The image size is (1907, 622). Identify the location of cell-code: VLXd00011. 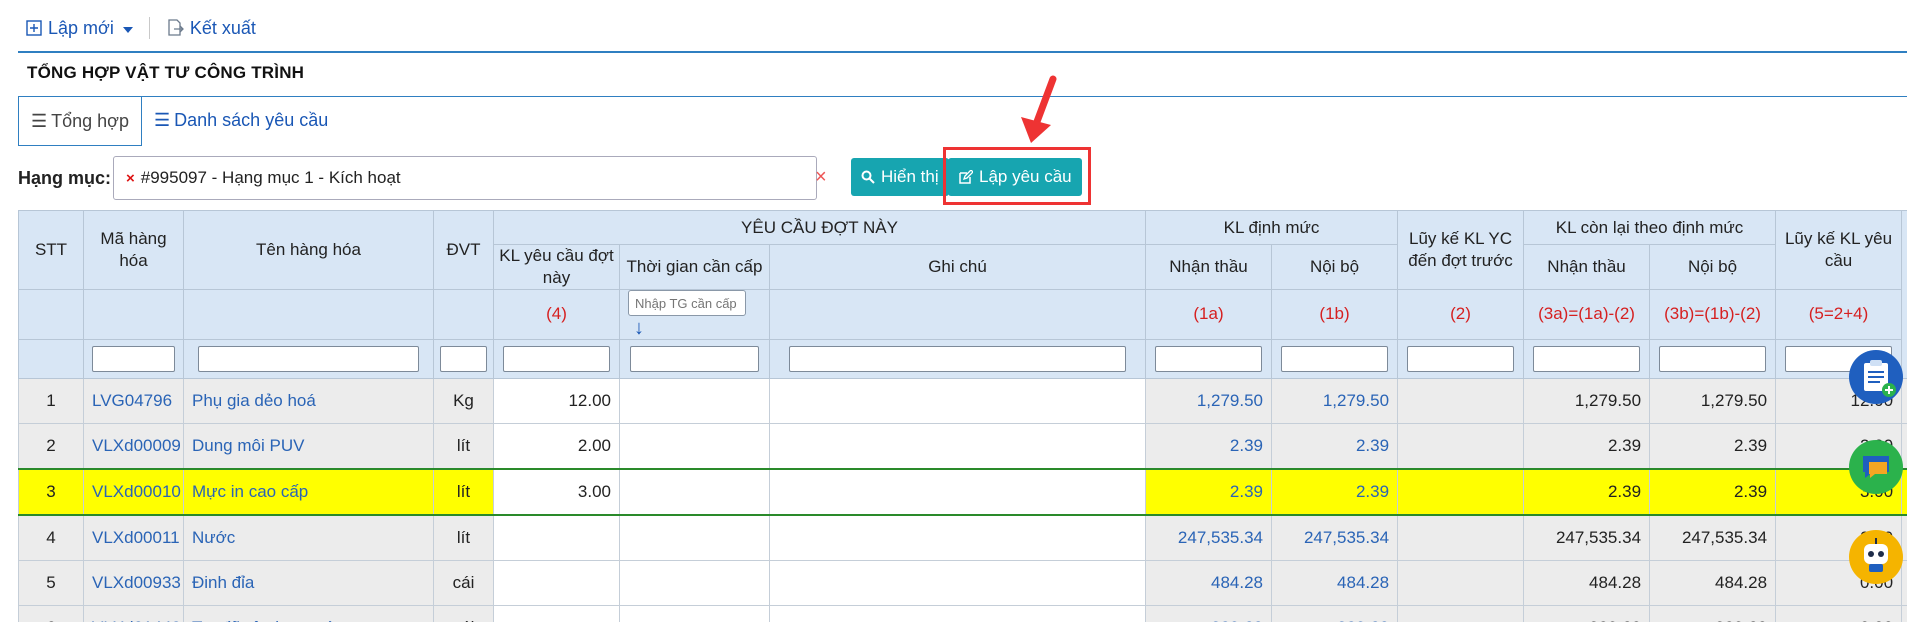
(133, 537).